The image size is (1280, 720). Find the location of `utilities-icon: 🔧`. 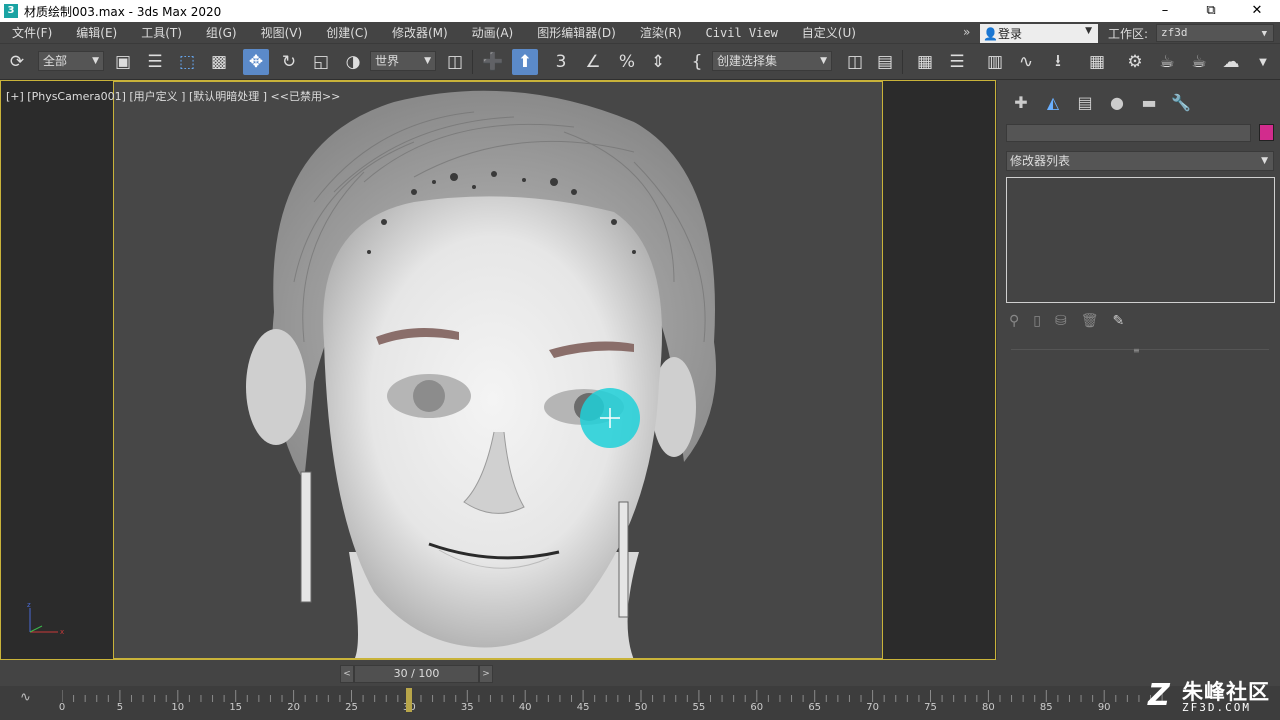

utilities-icon: 🔧 is located at coordinates (1181, 102).